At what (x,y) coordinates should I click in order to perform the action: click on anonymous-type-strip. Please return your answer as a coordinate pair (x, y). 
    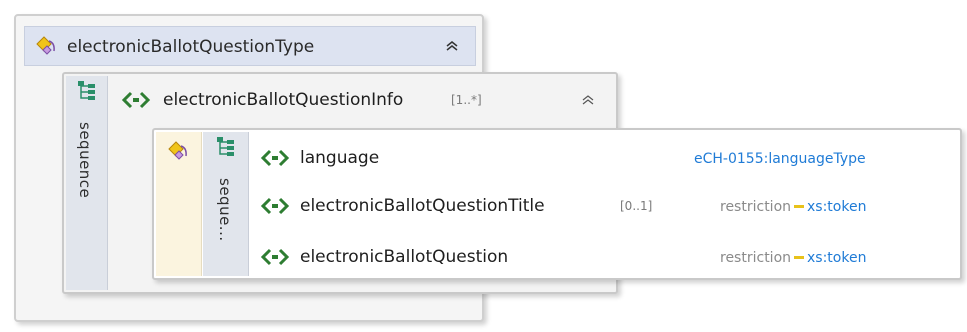
    Looking at the image, I should click on (179, 204).